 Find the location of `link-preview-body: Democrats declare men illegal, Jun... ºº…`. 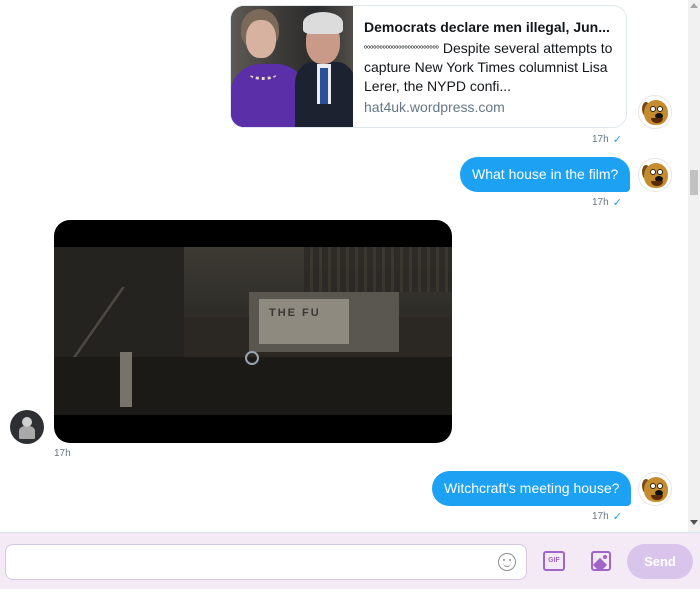

link-preview-body: Democrats declare men illegal, Jun... ºº… is located at coordinates (489, 66).